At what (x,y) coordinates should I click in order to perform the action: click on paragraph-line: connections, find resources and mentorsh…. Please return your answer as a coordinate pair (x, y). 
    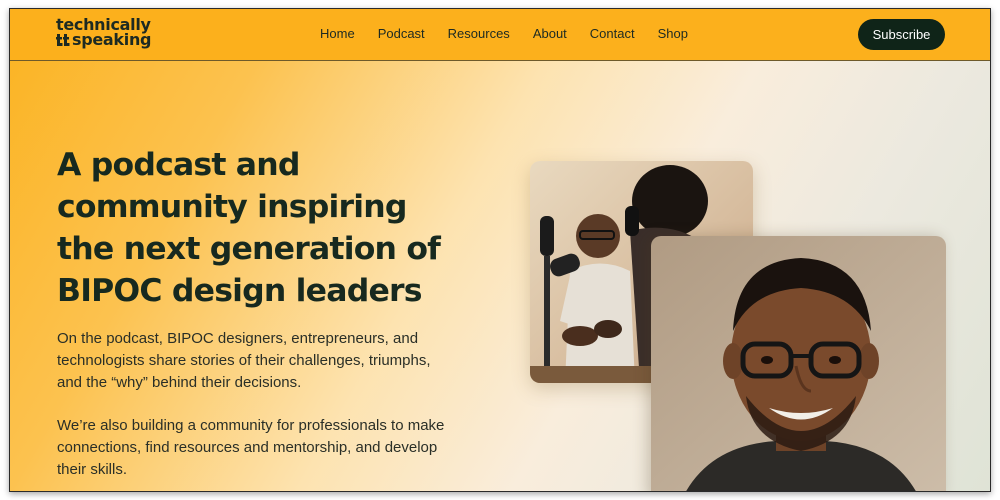
    Looking at the image, I should click on (247, 447).